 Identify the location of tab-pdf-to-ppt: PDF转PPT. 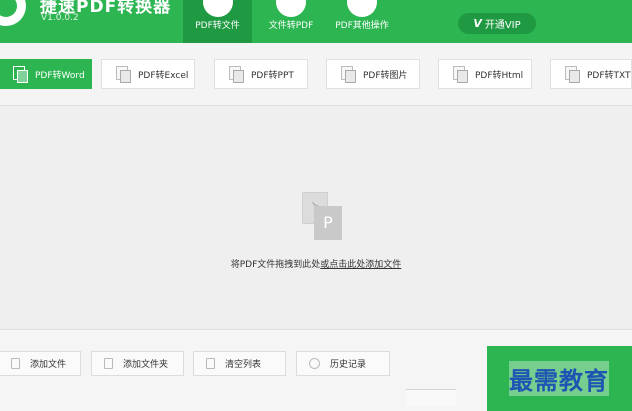
(261, 74).